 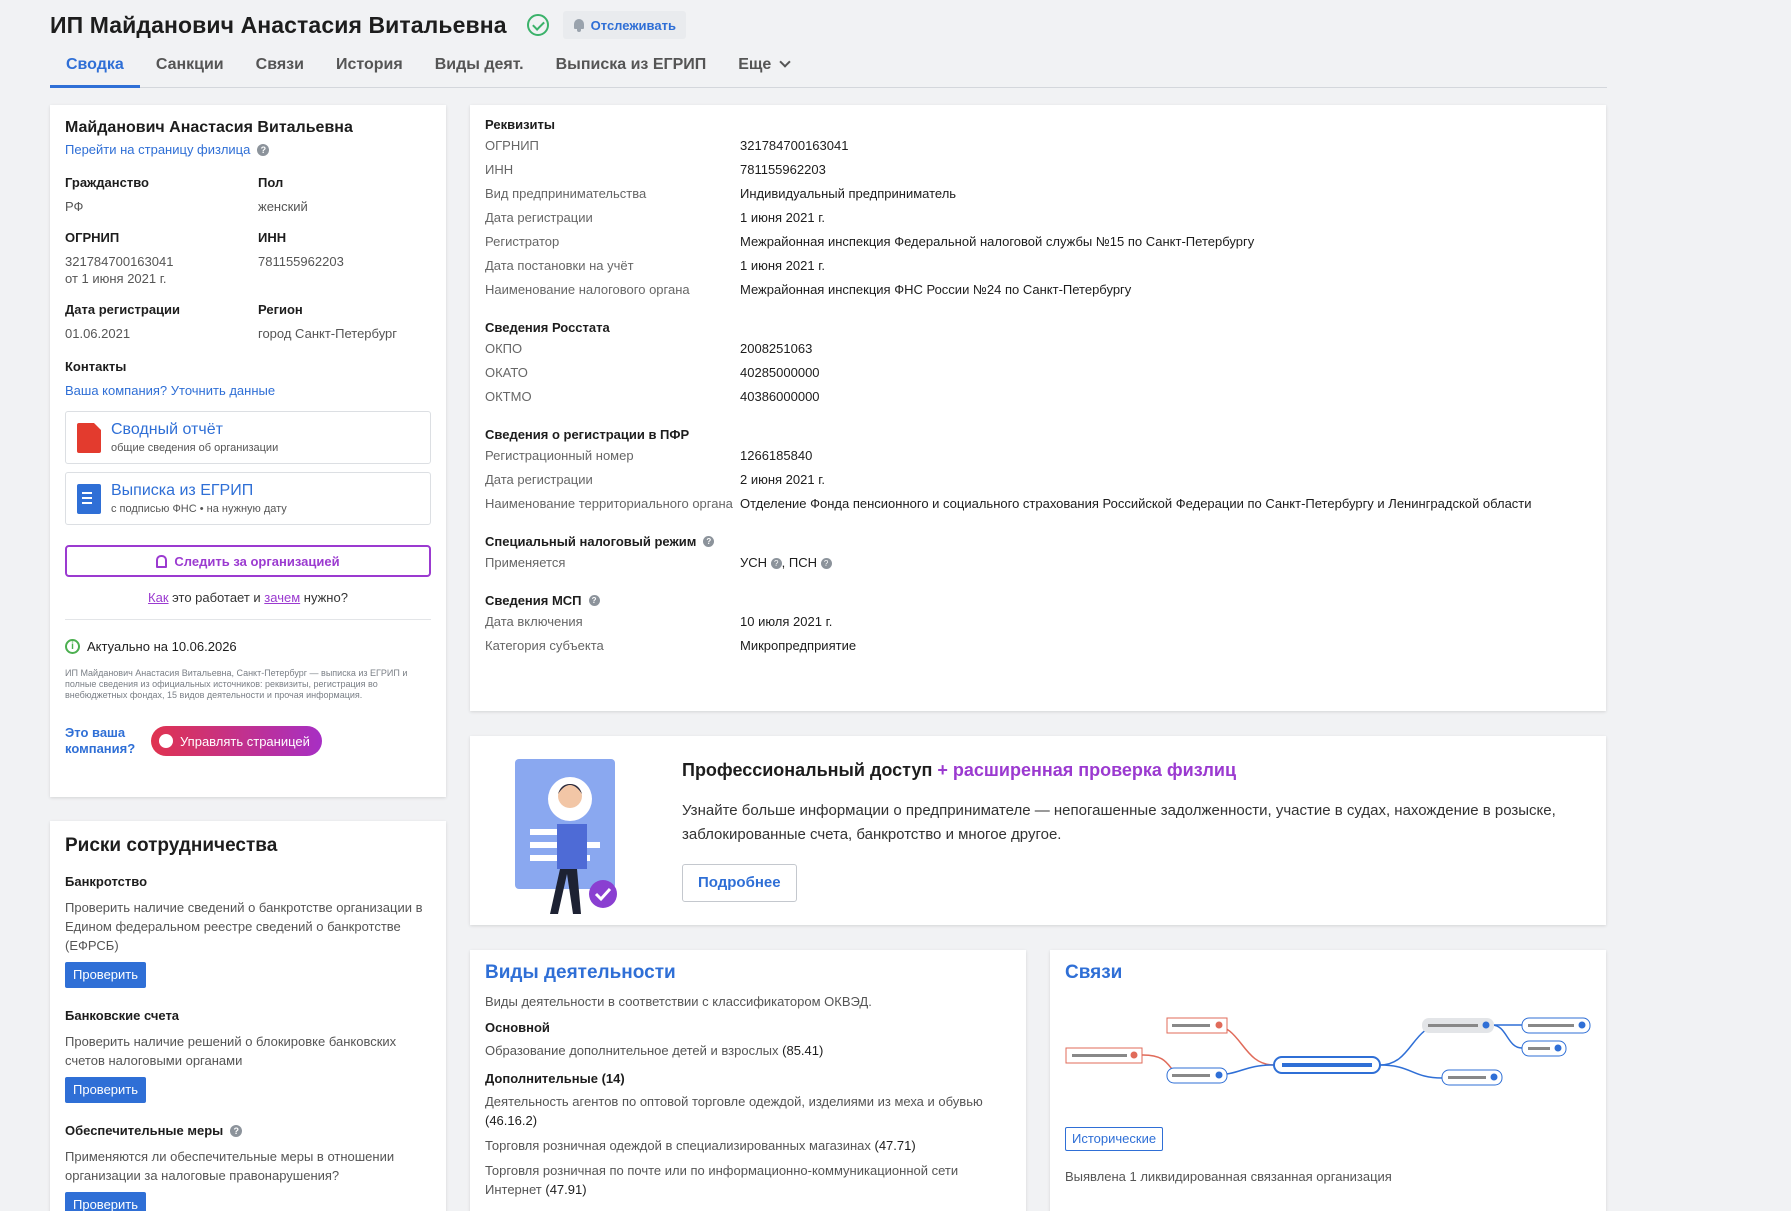 I want to click on track-button: Отслеживать, so click(x=624, y=25).